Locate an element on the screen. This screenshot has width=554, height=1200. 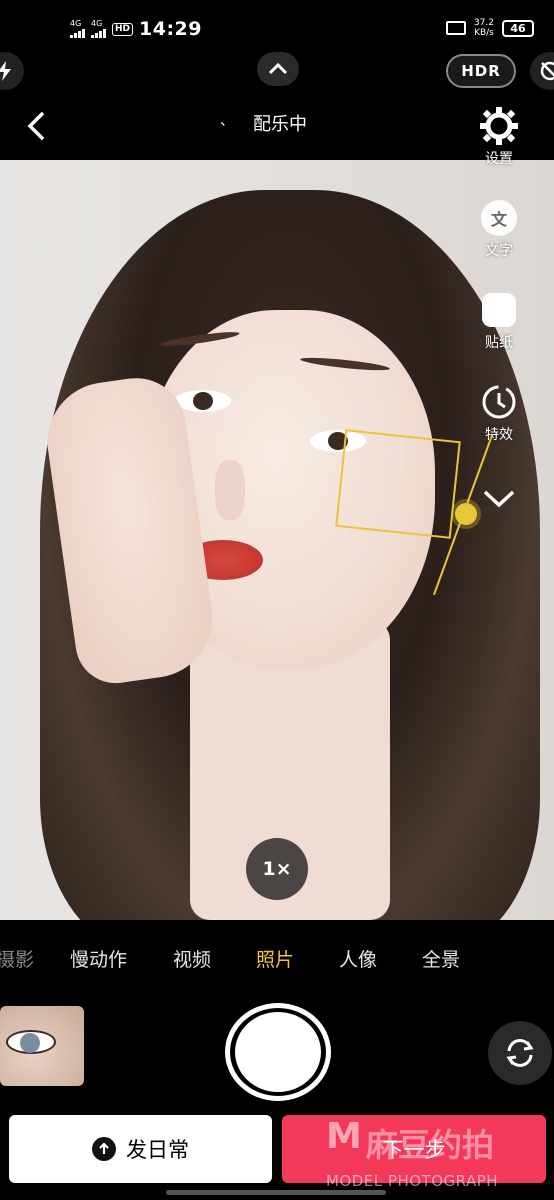
back-button is located at coordinates (41, 126).